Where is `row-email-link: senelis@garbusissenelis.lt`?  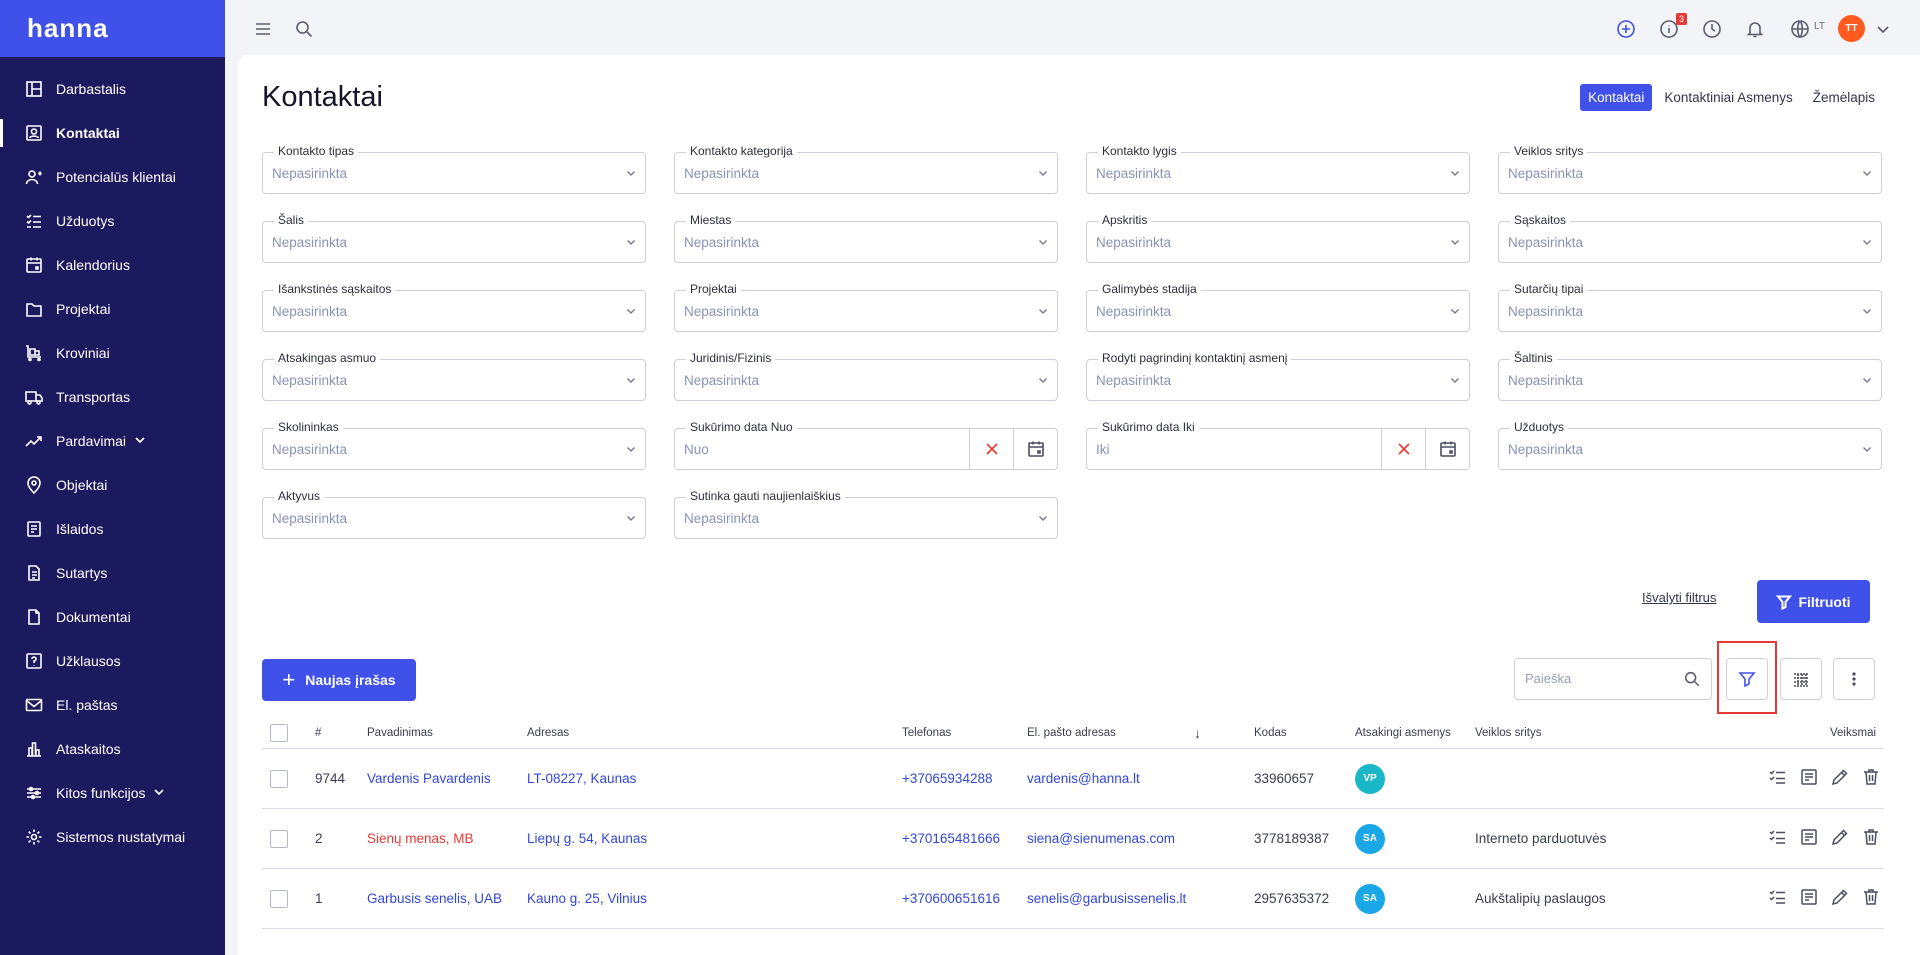
row-email-link: senelis@garbusissenelis.lt is located at coordinates (1106, 898).